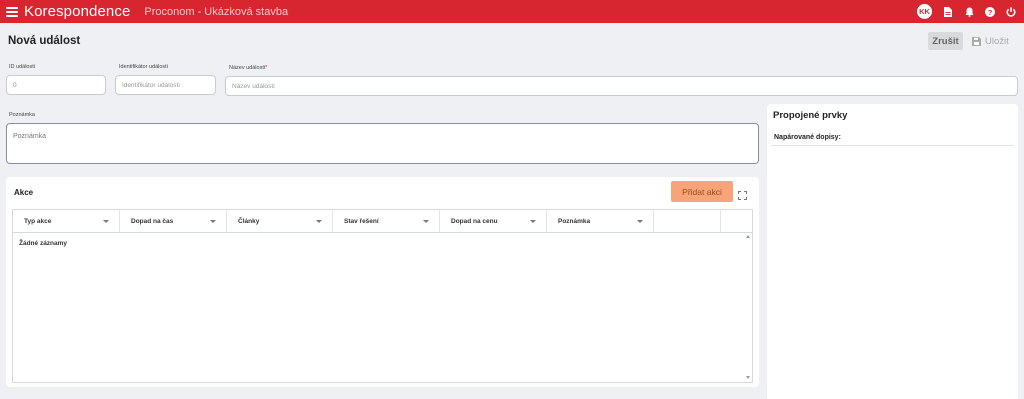 The height and width of the screenshot is (399, 1024). What do you see at coordinates (1011, 11) in the screenshot?
I see `logout-icon` at bounding box center [1011, 11].